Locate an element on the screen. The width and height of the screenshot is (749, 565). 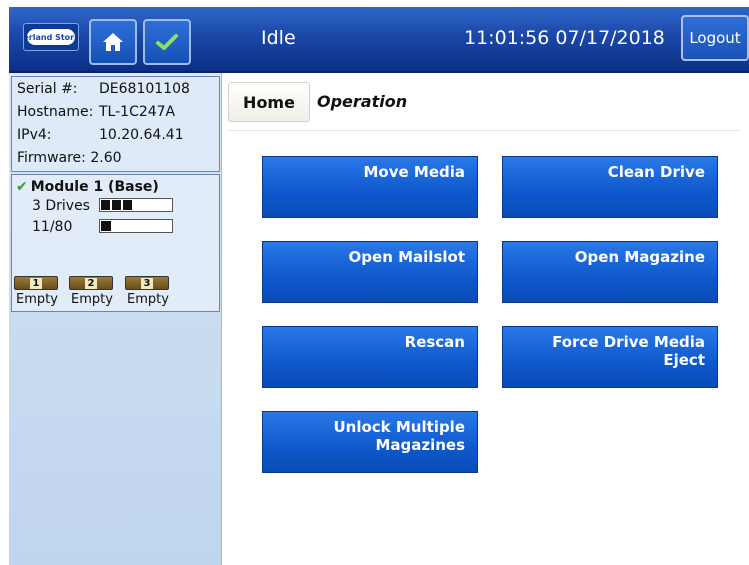
slots-fill is located at coordinates (106, 226).